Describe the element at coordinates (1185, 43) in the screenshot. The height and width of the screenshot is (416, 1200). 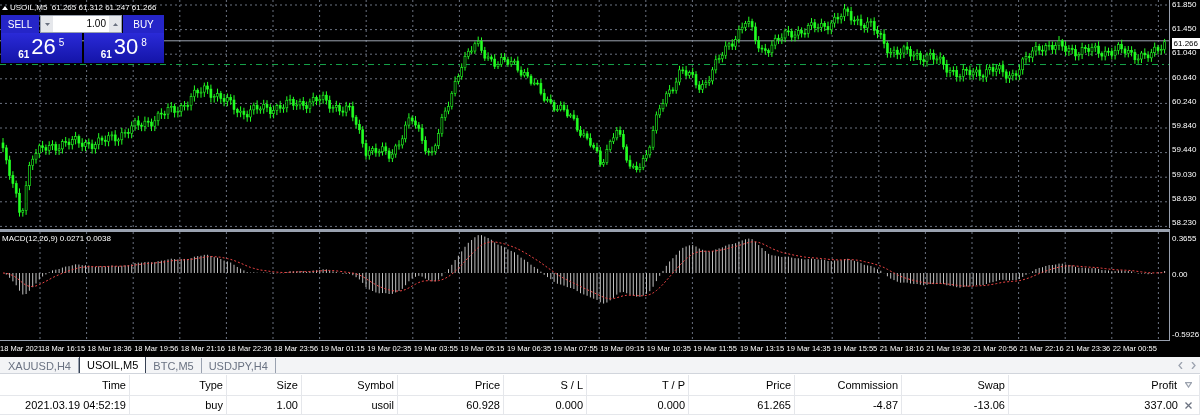
I see `current-price-label: 61.266` at that location.